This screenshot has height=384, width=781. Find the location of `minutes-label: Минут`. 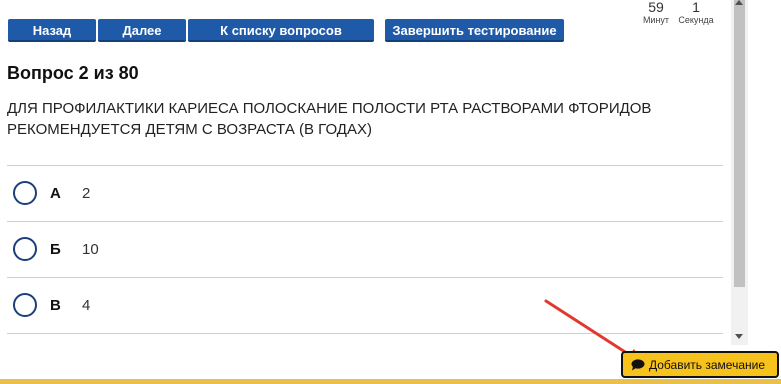

minutes-label: Минут is located at coordinates (656, 20).